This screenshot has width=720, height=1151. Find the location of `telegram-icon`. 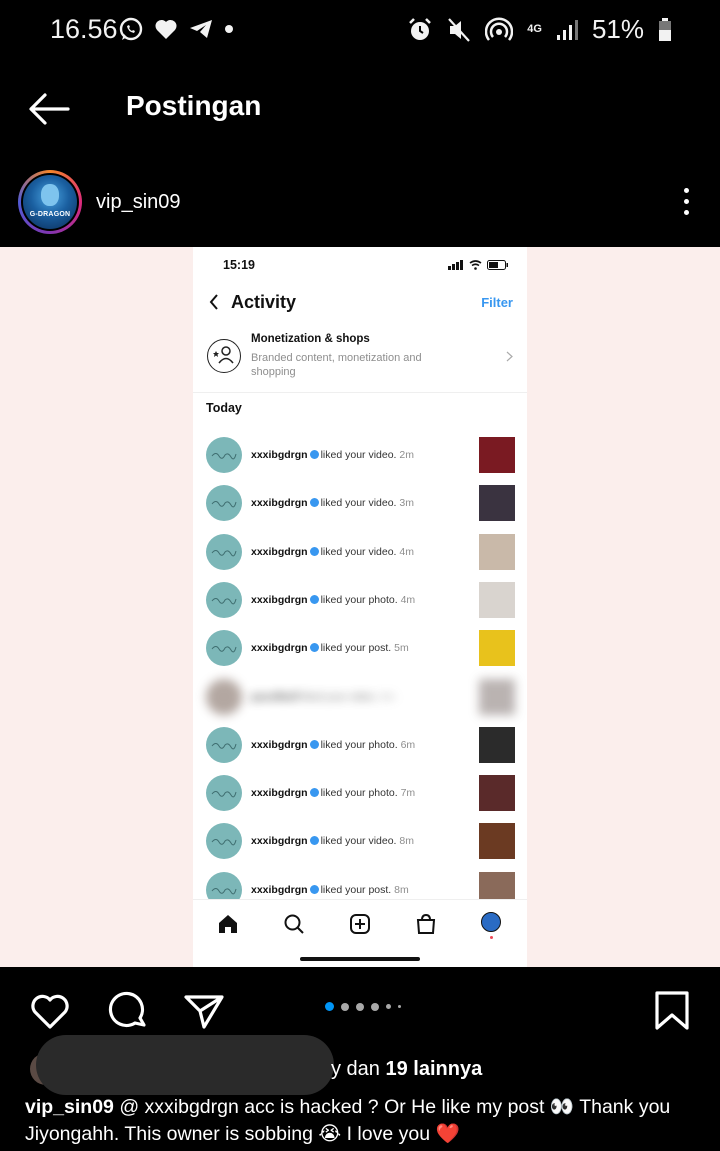

telegram-icon is located at coordinates (201, 29).